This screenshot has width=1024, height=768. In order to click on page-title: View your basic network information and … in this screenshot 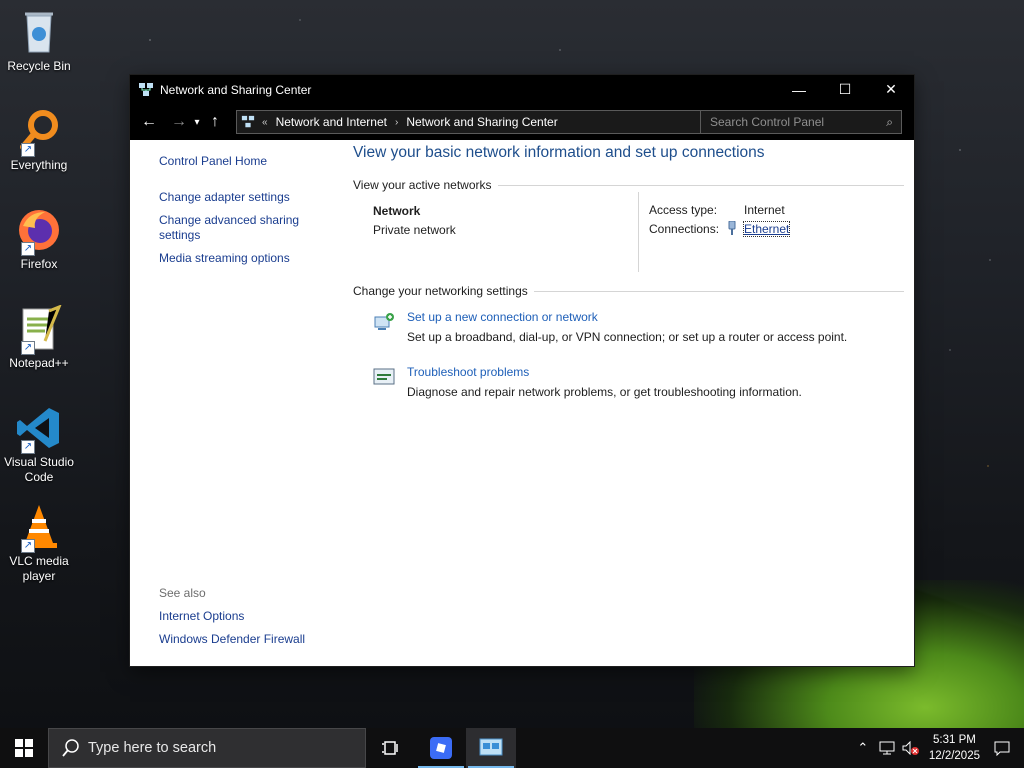, I will do `click(559, 152)`.